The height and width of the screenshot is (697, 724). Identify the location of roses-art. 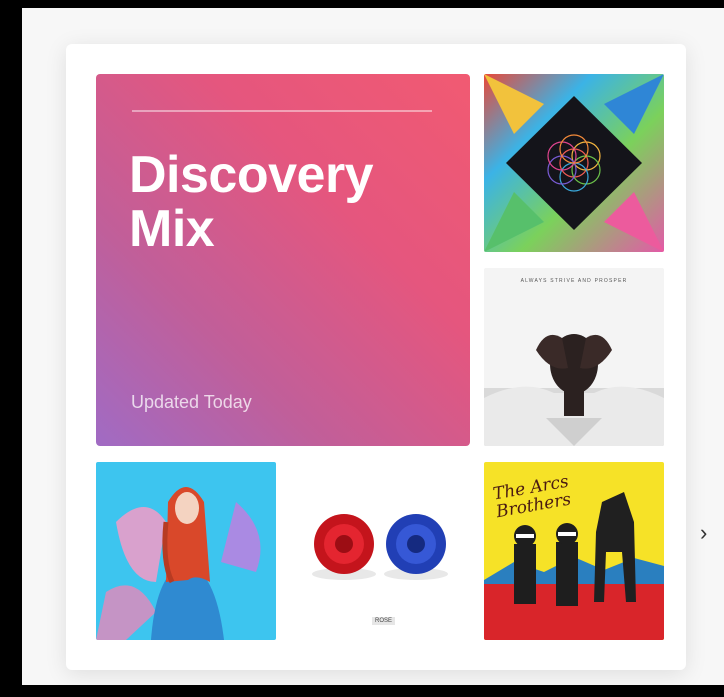
(380, 551).